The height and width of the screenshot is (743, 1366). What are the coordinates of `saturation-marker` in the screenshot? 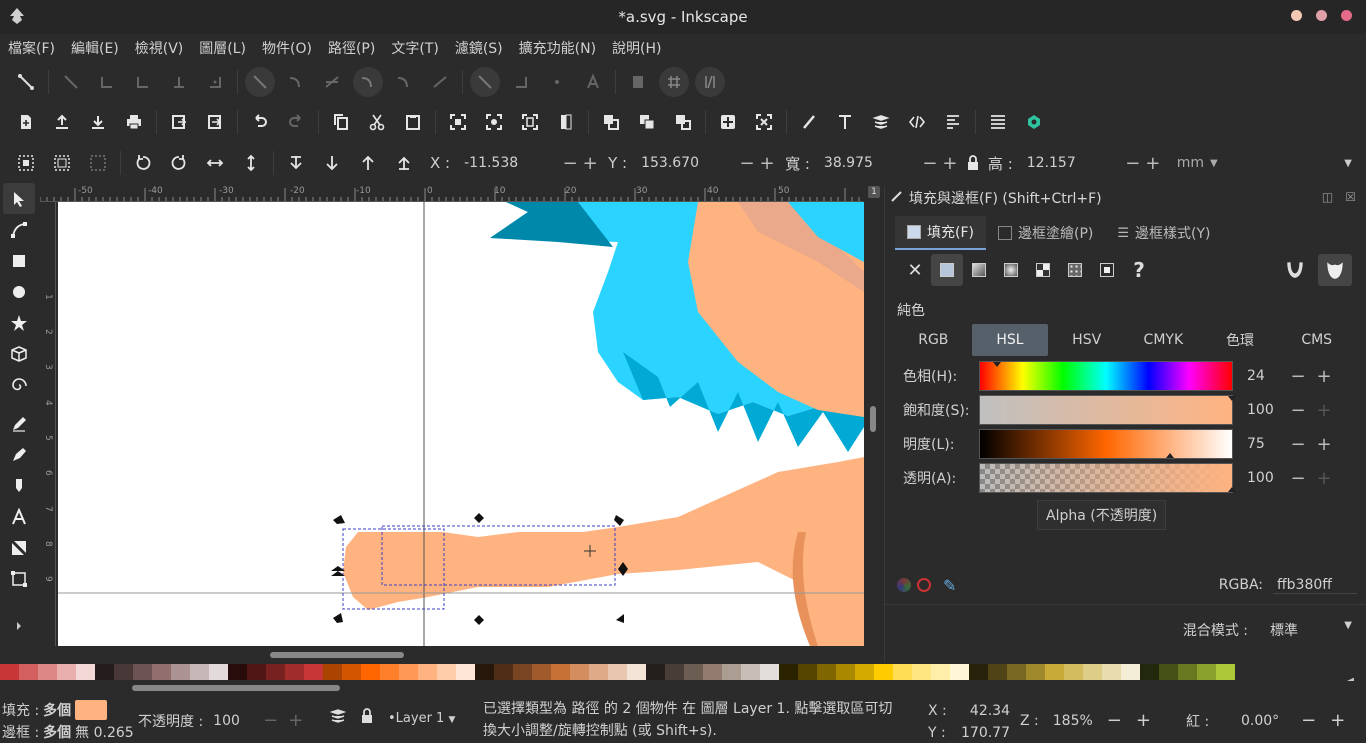 It's located at (1232, 398).